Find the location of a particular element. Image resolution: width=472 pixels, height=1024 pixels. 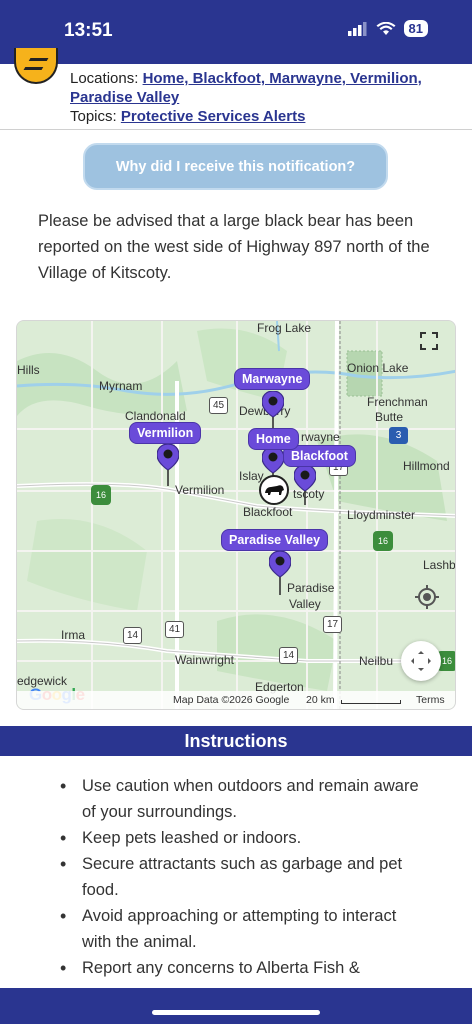

app-logo-icon is located at coordinates (36, 66).